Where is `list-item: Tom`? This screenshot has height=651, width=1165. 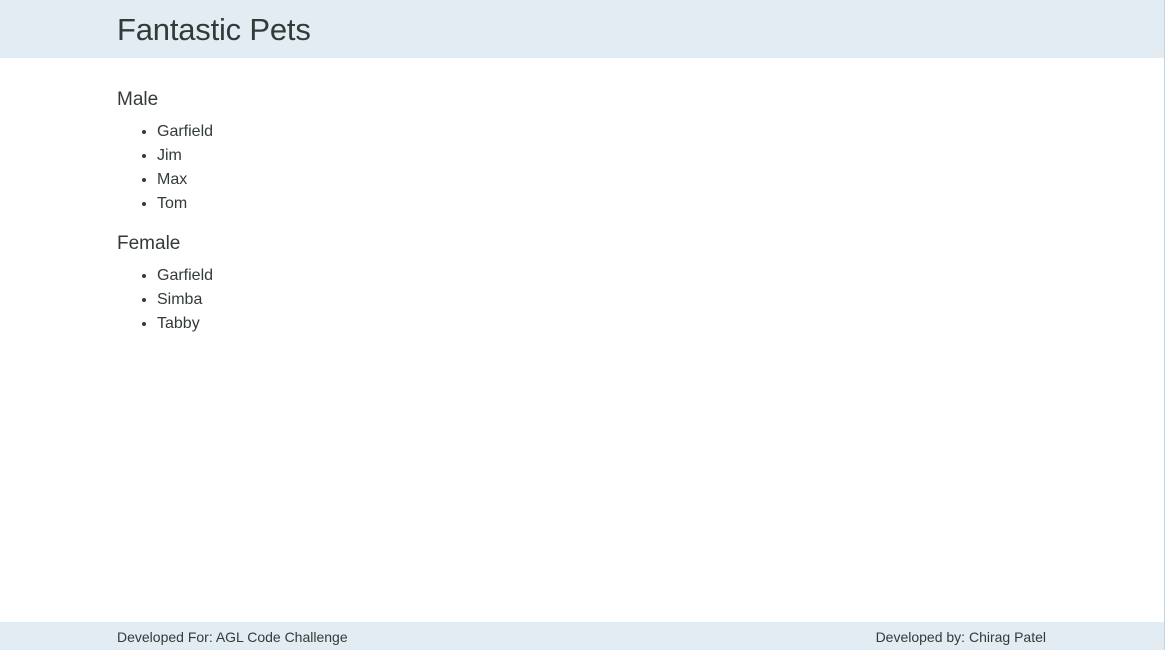 list-item: Tom is located at coordinates (587, 204).